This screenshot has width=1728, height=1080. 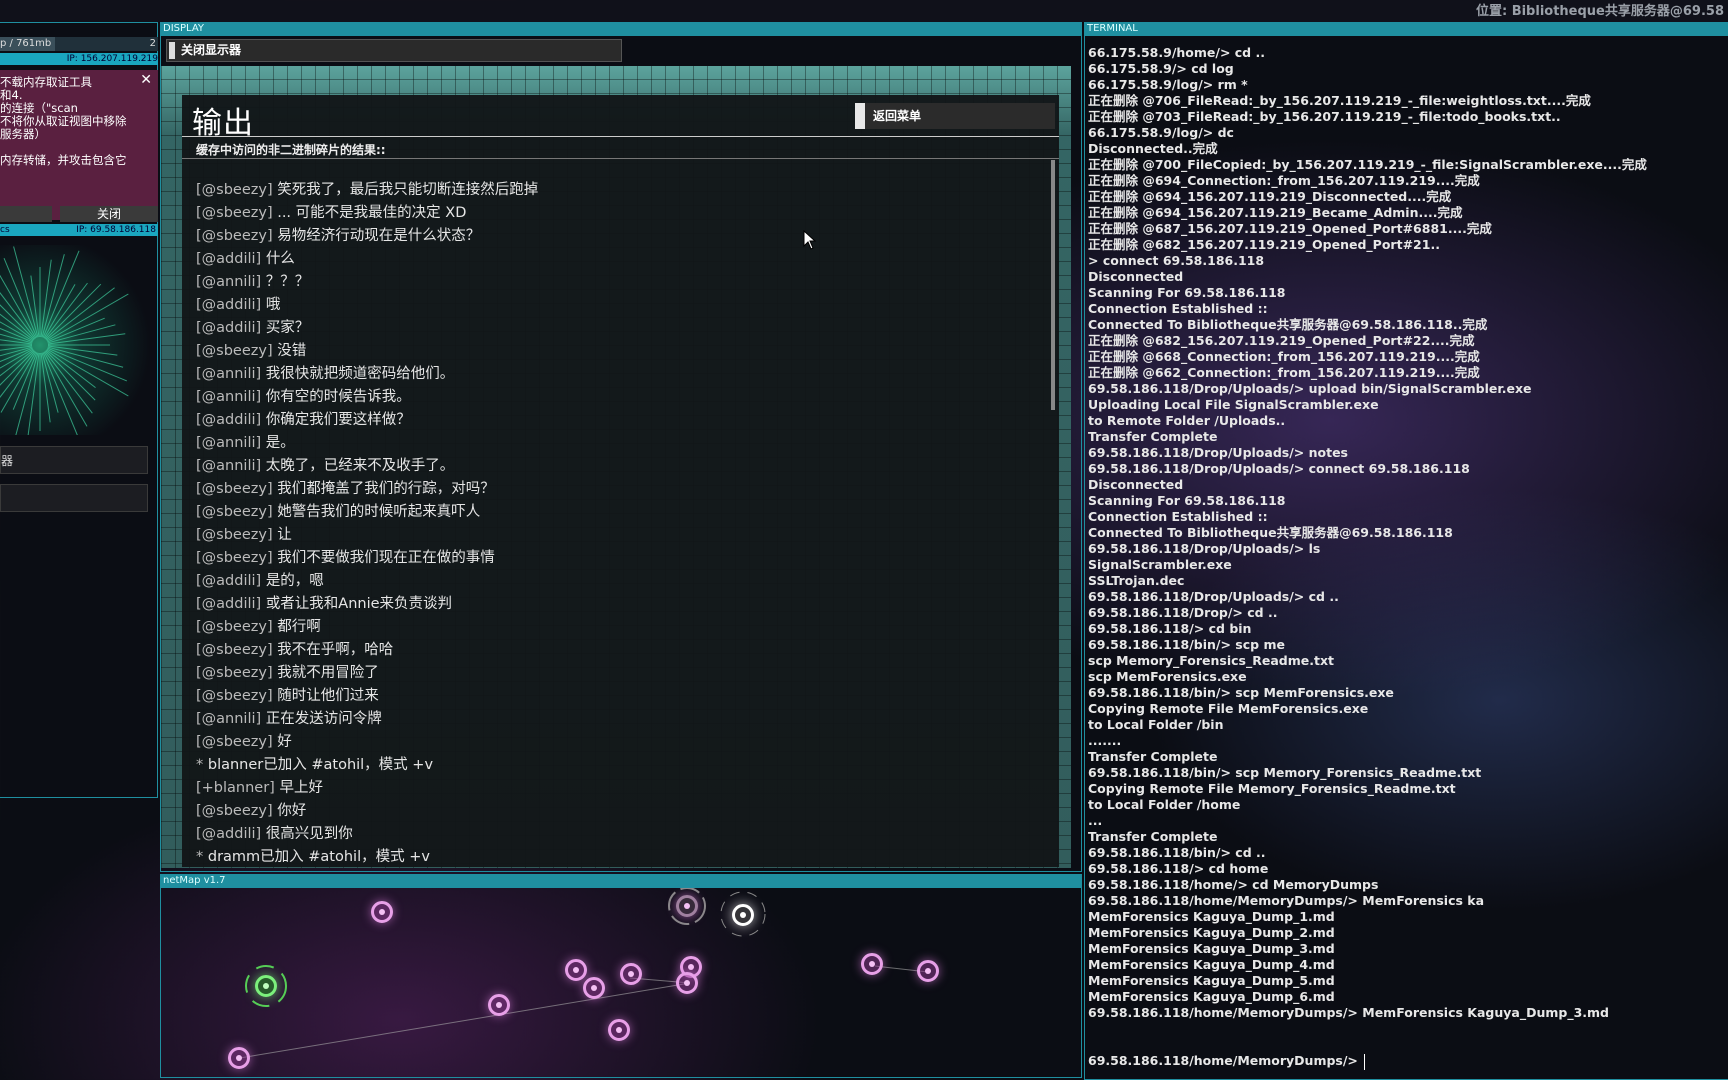 I want to click on terminal-line: 66.175.58.9/home/> cd .., so click(x=1176, y=52).